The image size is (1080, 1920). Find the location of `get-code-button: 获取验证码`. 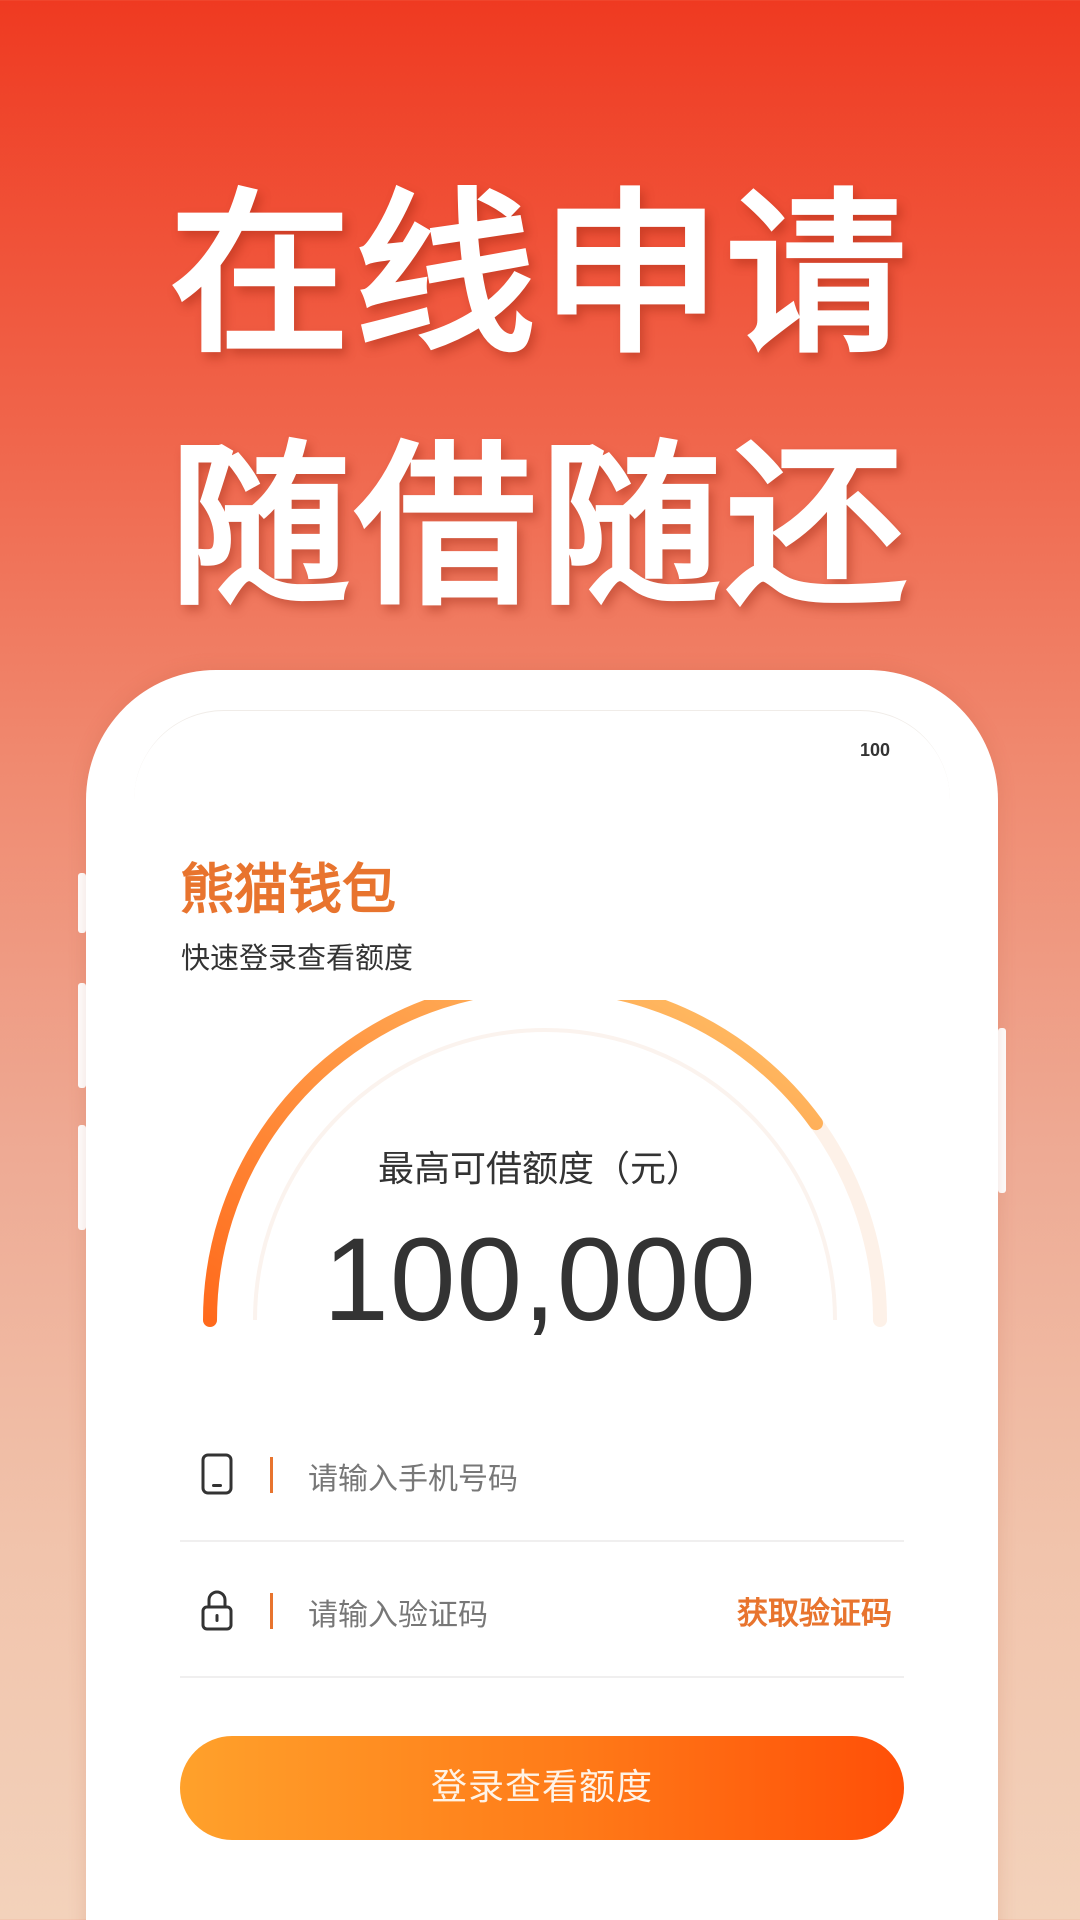

get-code-button: 获取验证码 is located at coordinates (814, 1610).